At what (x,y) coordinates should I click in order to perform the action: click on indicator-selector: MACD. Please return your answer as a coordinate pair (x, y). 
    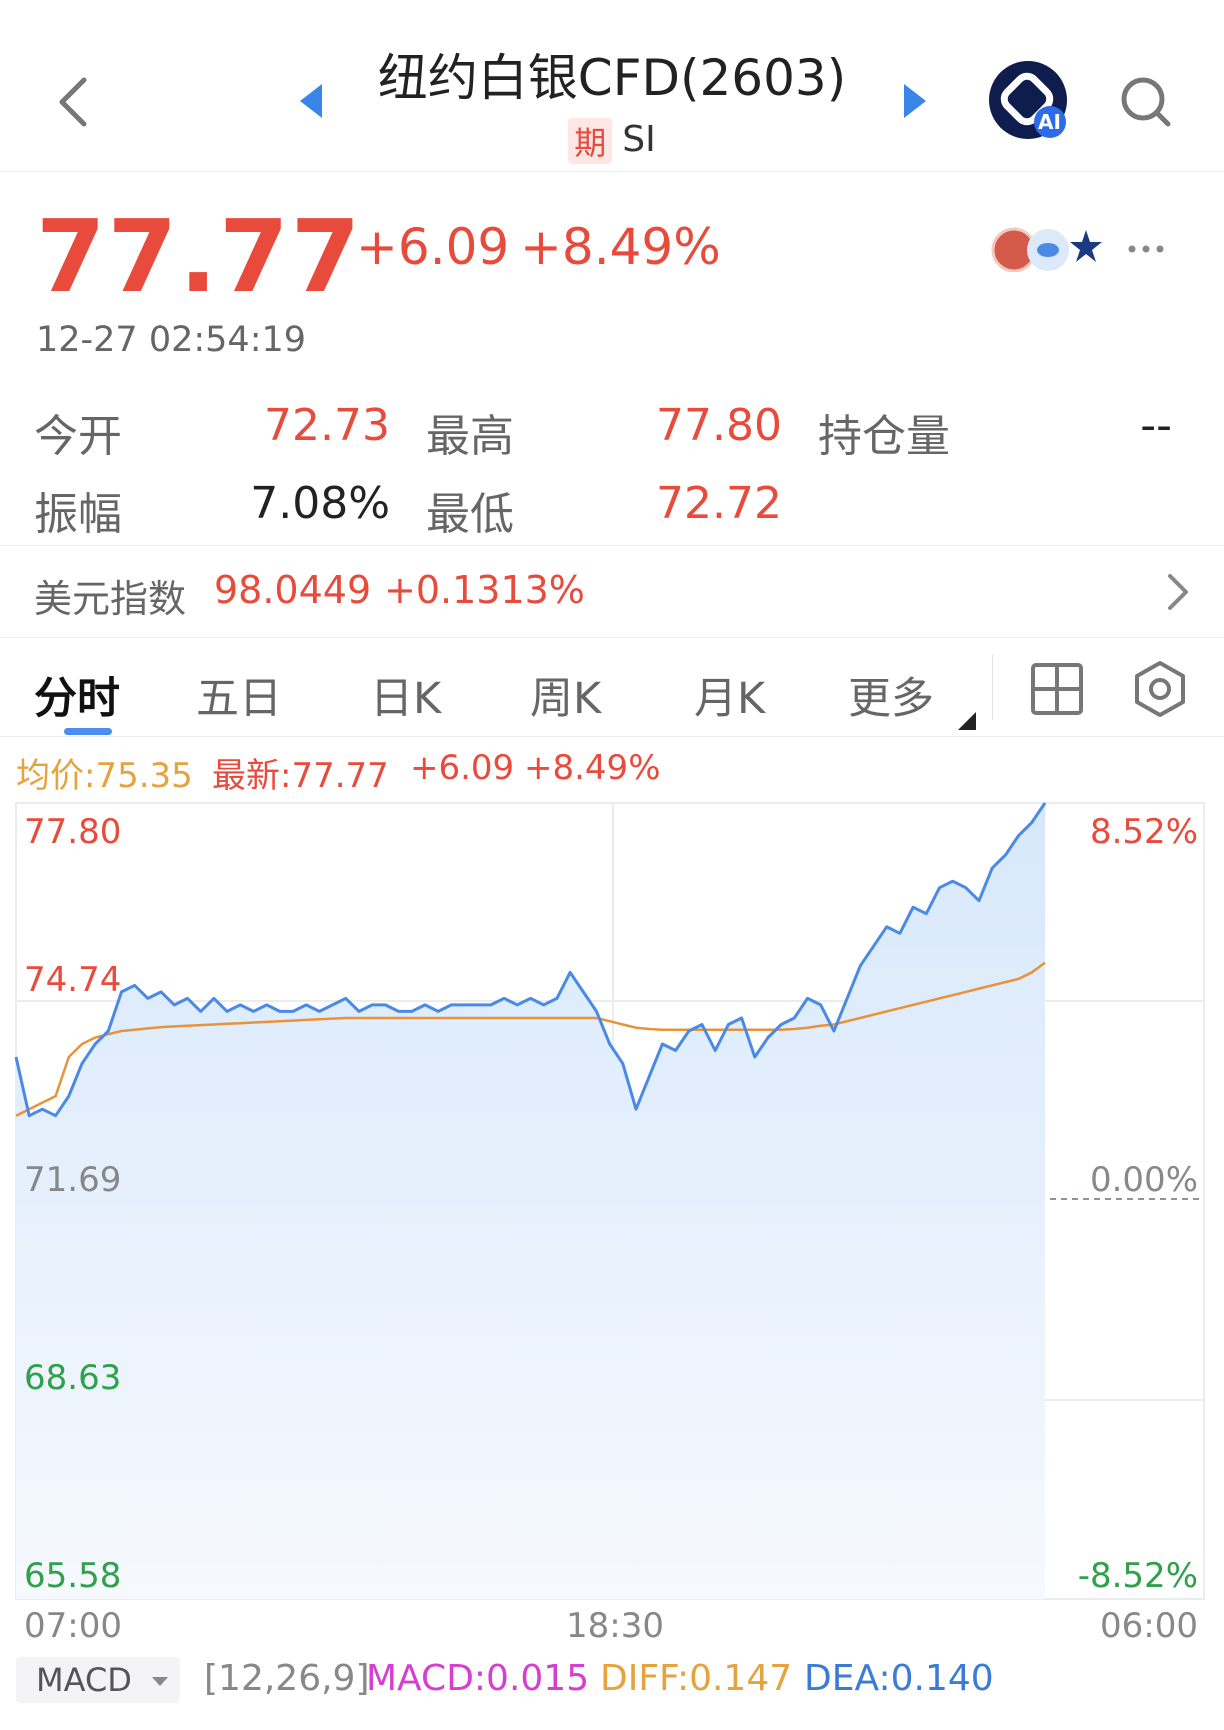
    Looking at the image, I should click on (98, 1680).